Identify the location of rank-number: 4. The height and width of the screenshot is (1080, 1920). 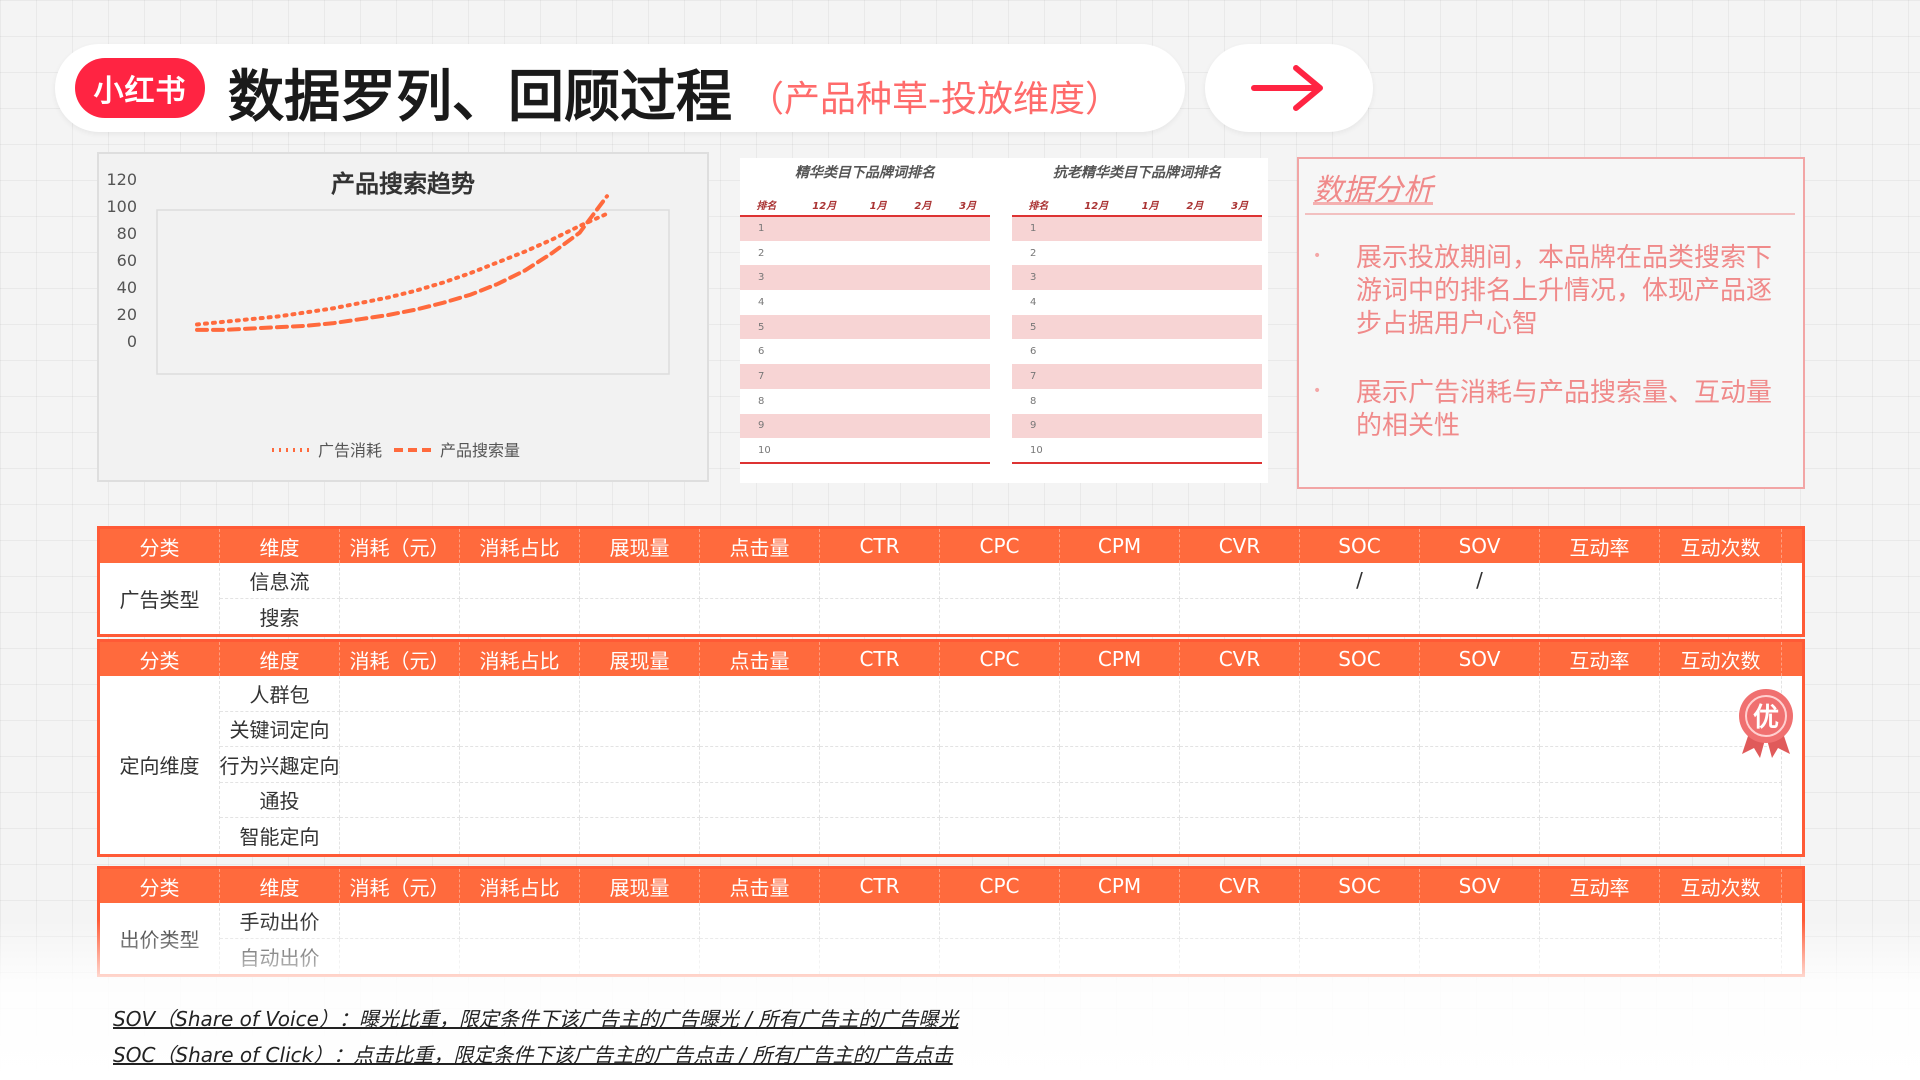
(761, 302).